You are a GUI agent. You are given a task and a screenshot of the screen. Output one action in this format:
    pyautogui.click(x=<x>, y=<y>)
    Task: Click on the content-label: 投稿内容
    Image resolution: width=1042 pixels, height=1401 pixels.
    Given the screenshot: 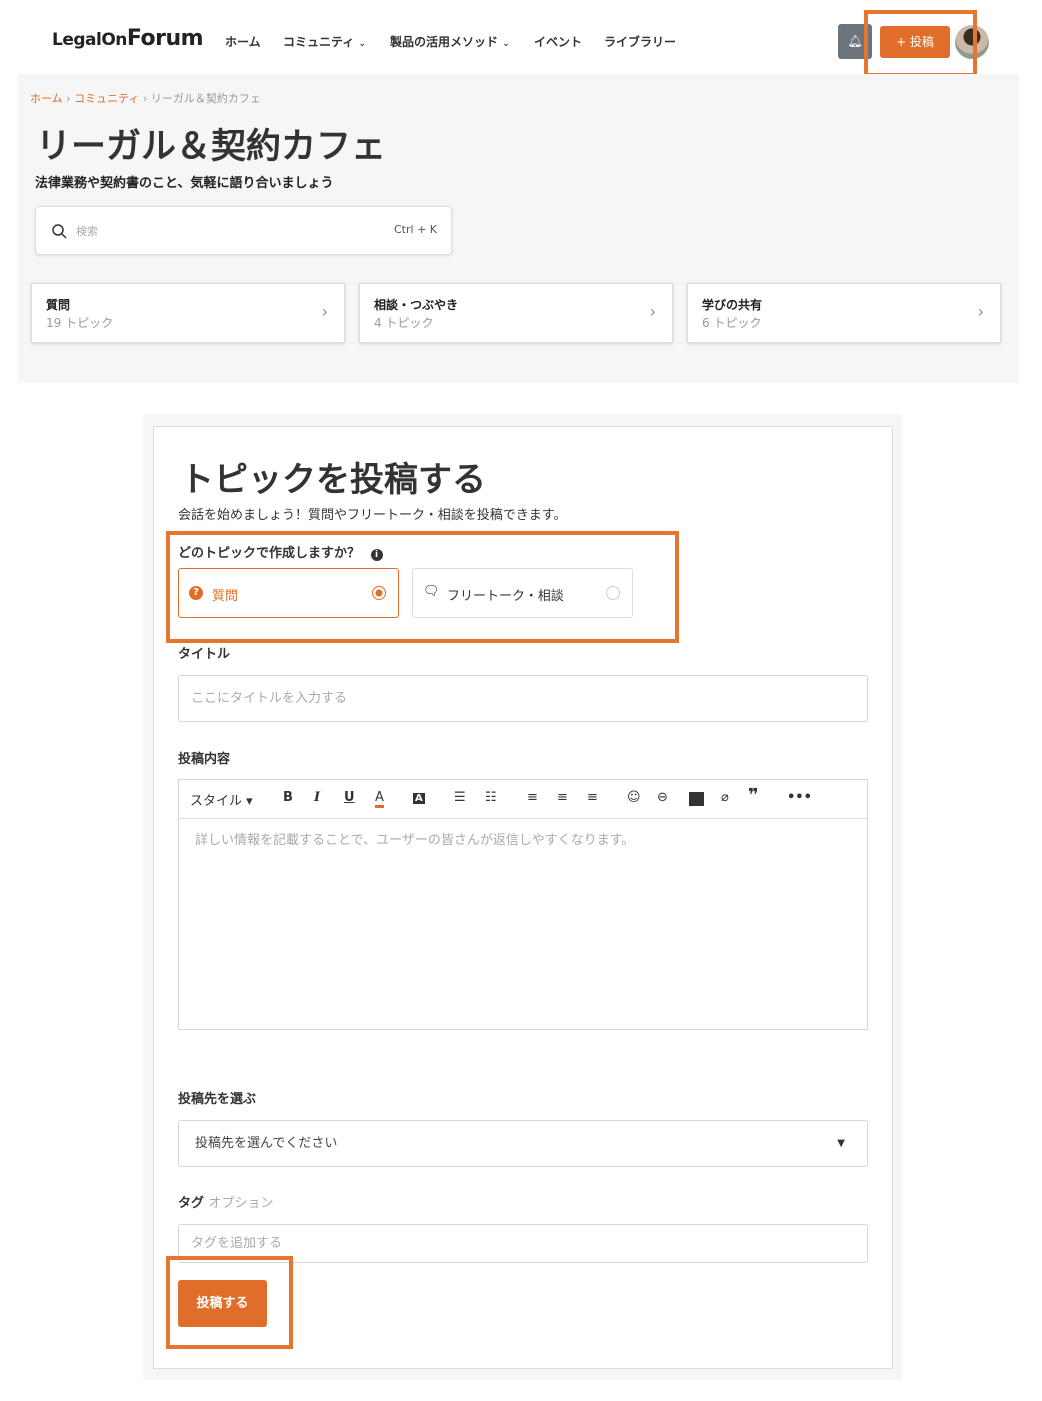 What is the action you would take?
    pyautogui.click(x=204, y=759)
    